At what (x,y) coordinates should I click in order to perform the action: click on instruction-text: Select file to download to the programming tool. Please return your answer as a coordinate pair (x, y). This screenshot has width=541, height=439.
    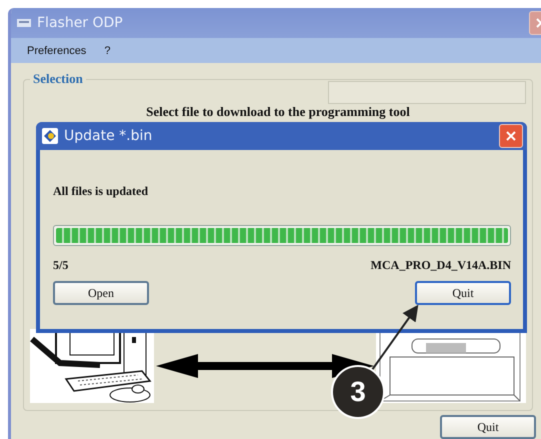
    Looking at the image, I should click on (278, 112).